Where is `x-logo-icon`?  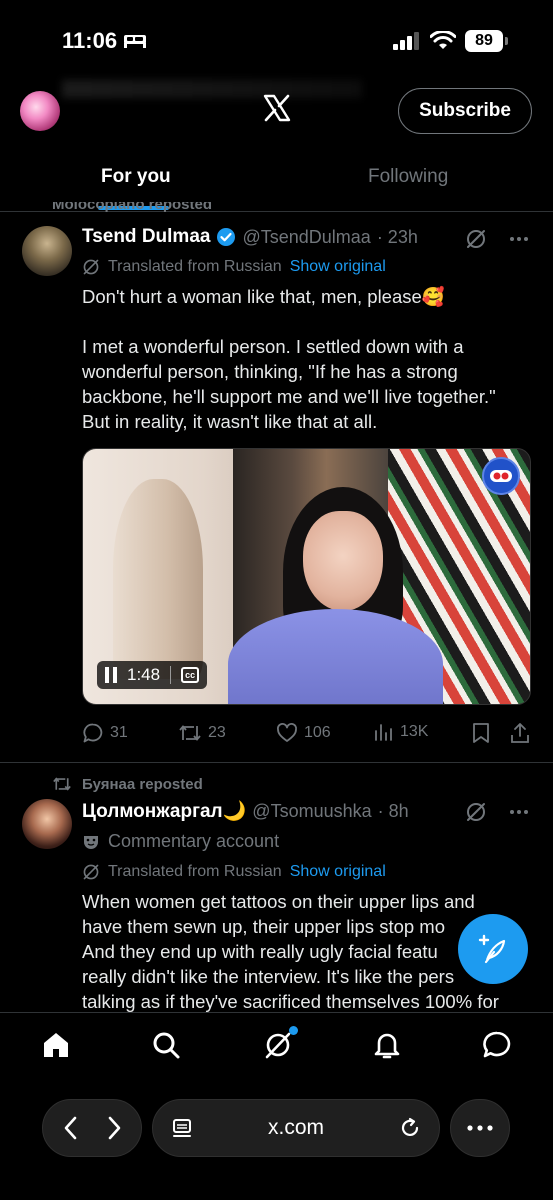
x-logo-icon is located at coordinates (277, 108).